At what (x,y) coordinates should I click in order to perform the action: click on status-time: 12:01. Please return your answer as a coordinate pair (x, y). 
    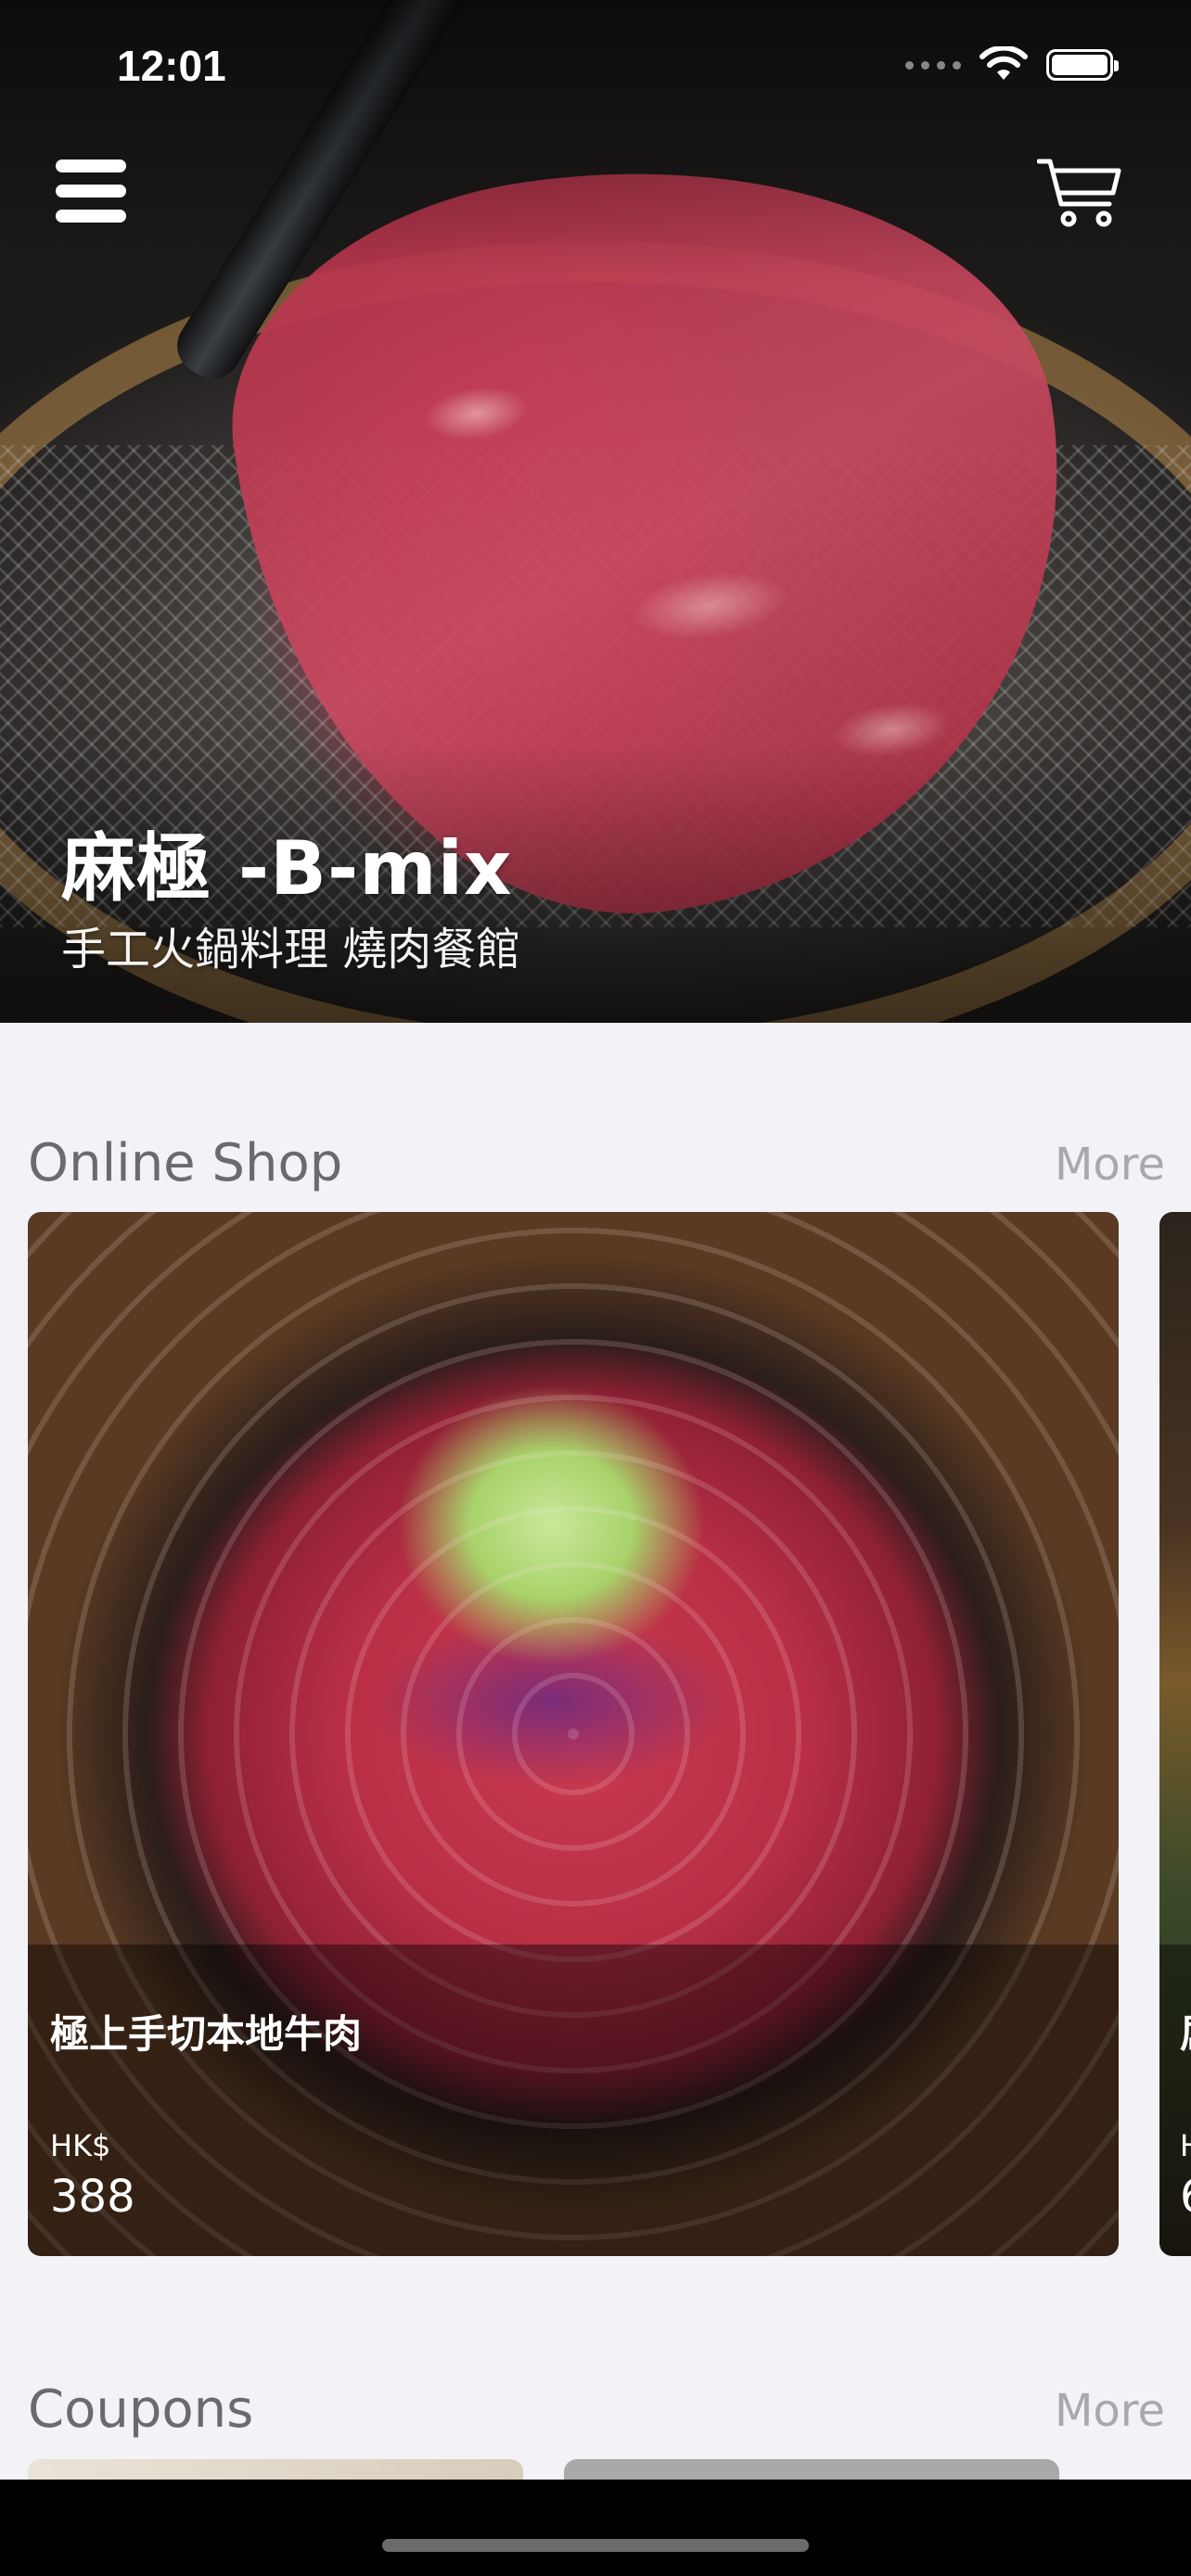
    Looking at the image, I should click on (171, 66).